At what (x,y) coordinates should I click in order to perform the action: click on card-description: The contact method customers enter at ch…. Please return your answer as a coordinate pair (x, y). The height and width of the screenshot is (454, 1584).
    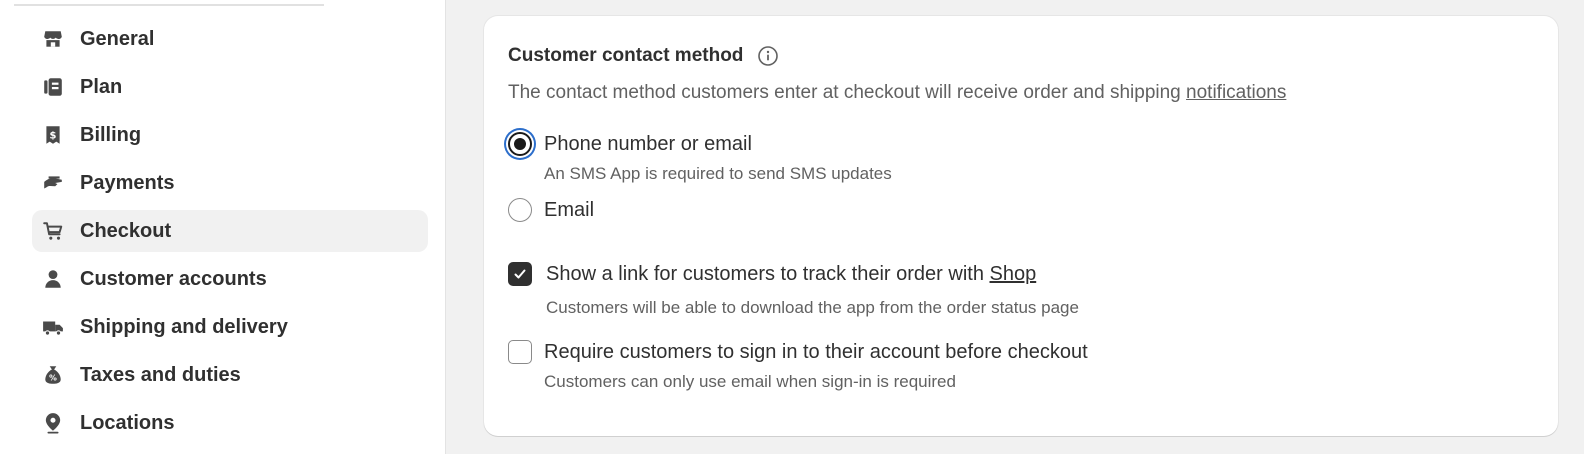
    Looking at the image, I should click on (1021, 93).